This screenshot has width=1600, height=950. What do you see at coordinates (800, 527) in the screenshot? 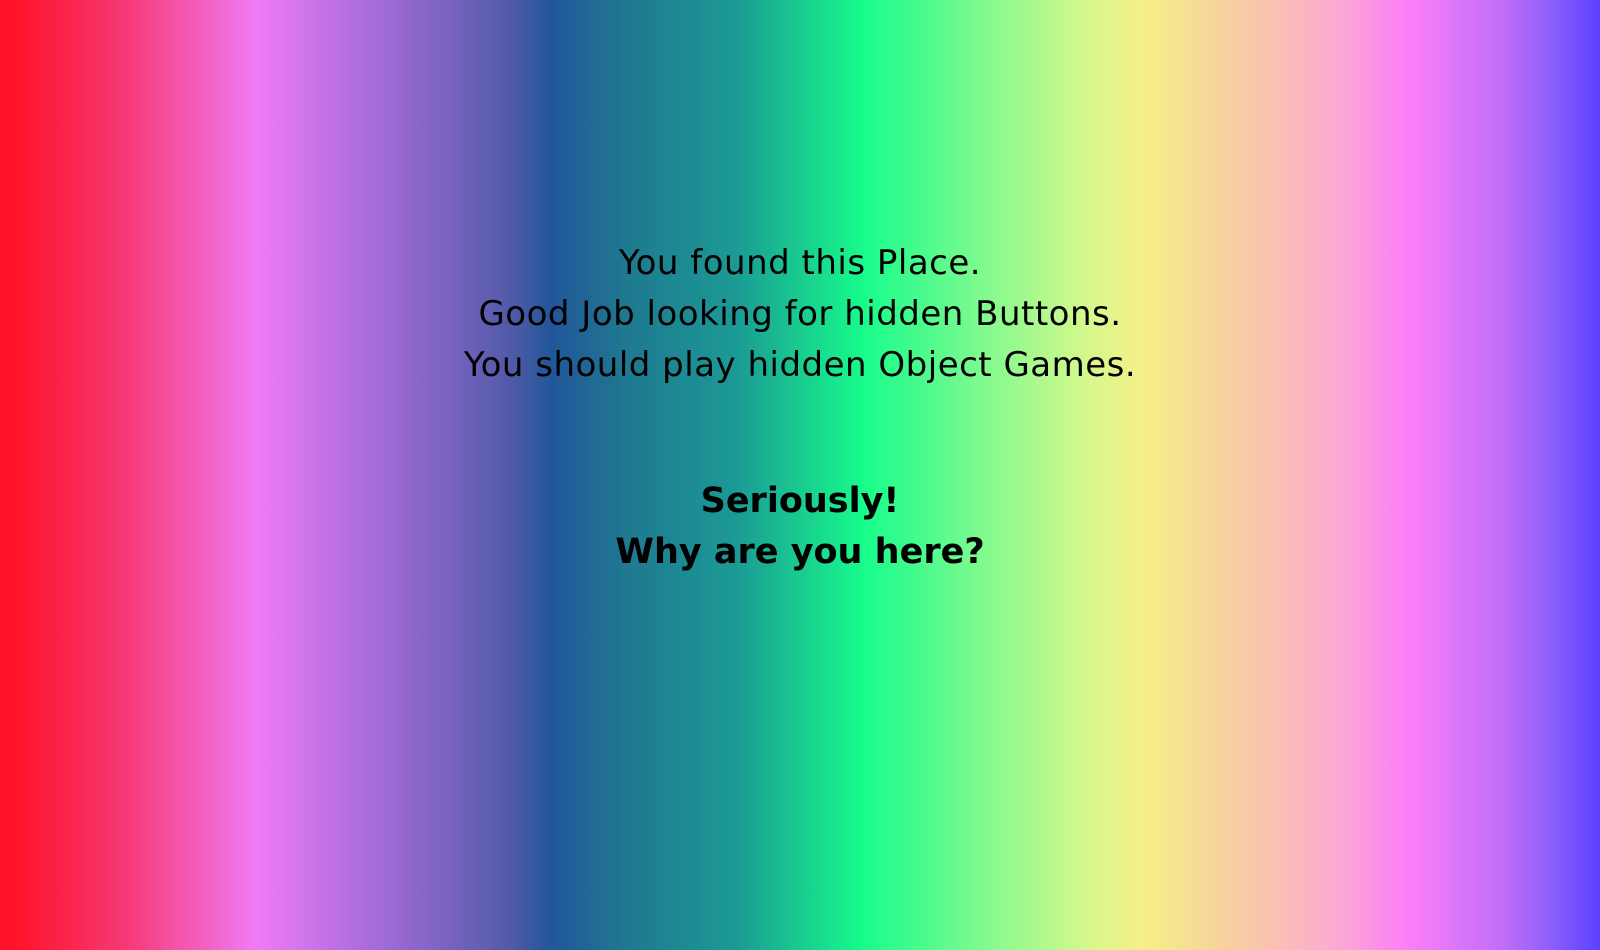
I see `emphasis-message: Seriously! Why are you here?` at bounding box center [800, 527].